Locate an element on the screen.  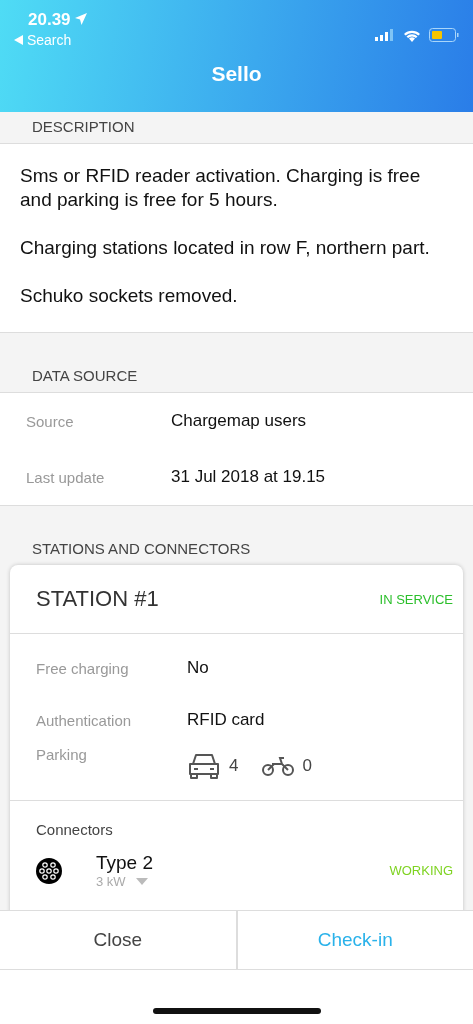
connector-status: WORKING is located at coordinates (421, 870).